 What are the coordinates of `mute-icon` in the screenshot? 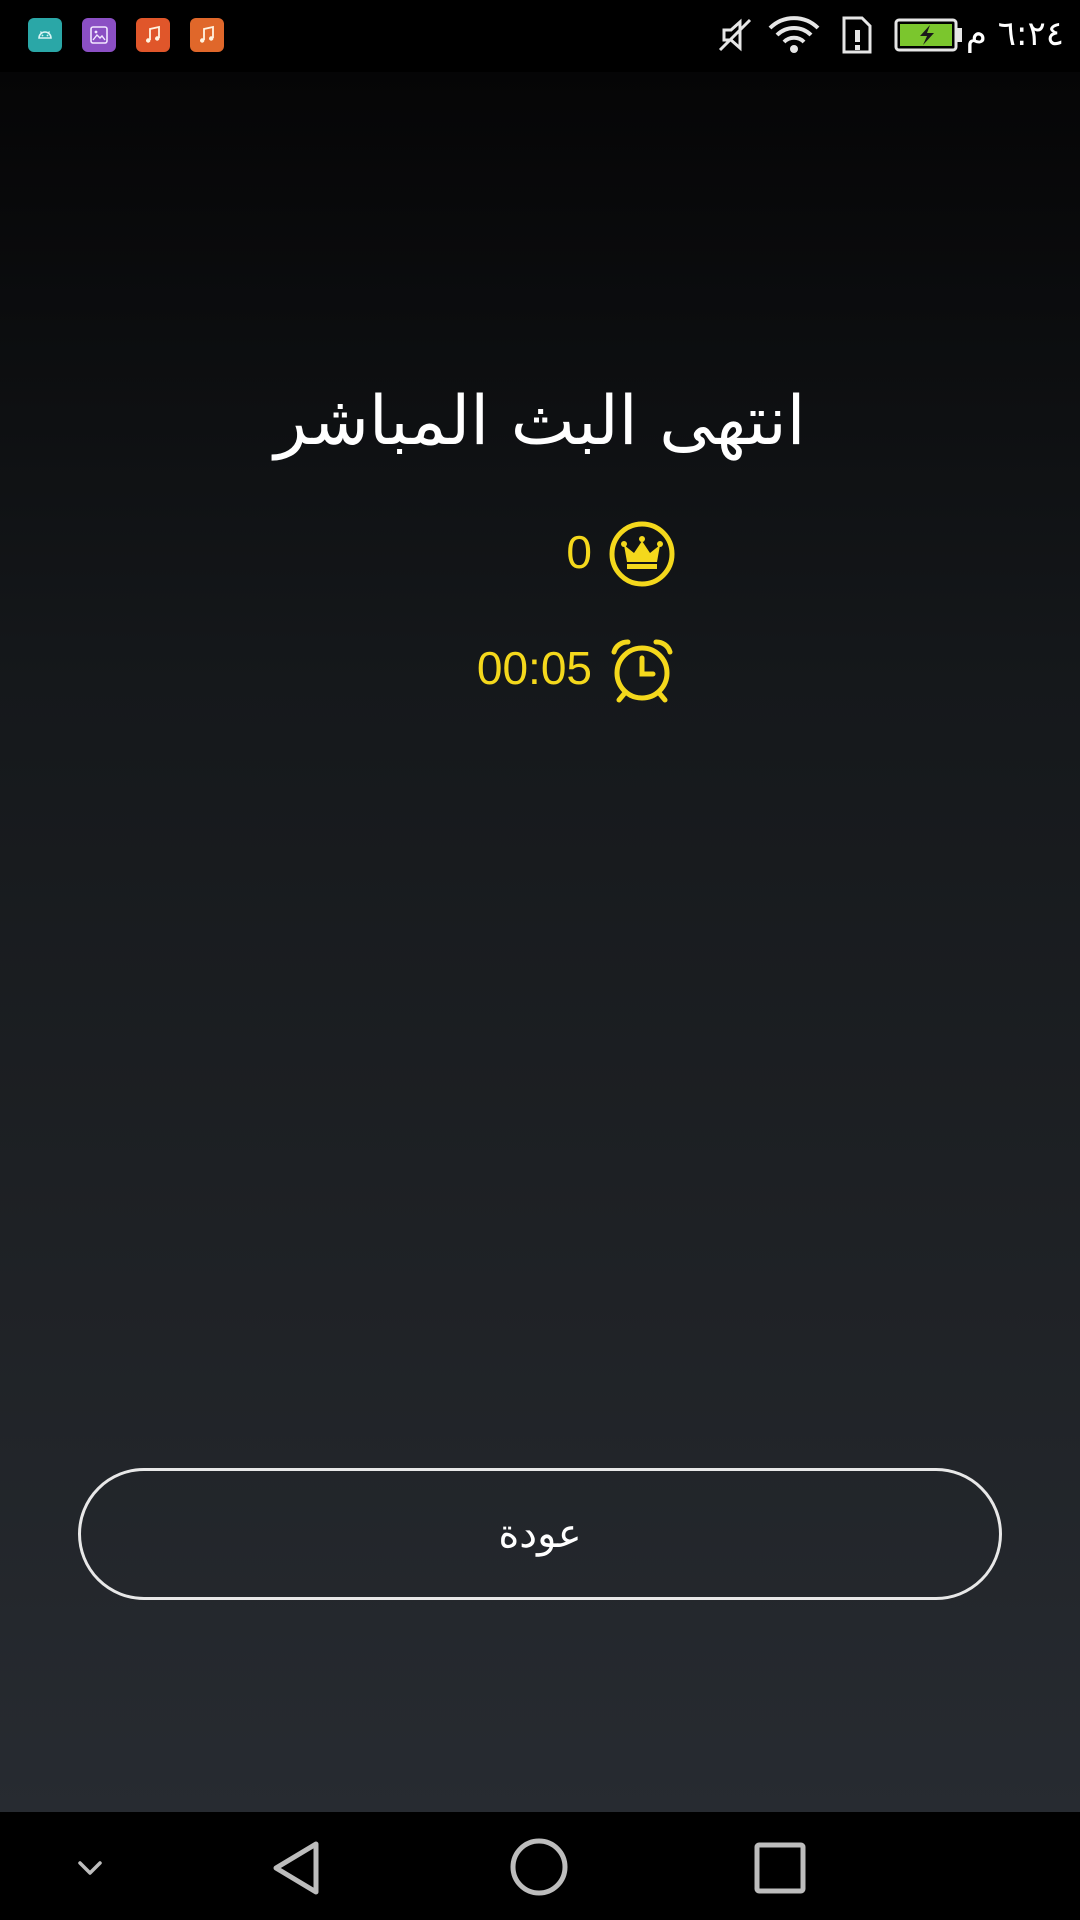 It's located at (735, 35).